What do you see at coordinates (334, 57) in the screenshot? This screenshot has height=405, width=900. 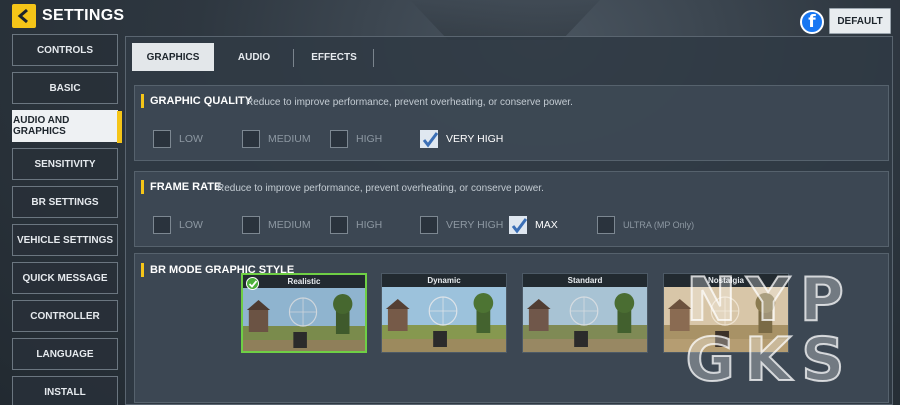 I see `tab-effects: EFFECTS` at bounding box center [334, 57].